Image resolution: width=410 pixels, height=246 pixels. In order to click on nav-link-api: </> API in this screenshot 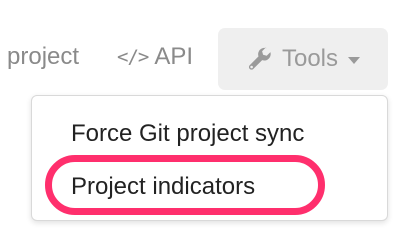, I will do `click(155, 57)`.